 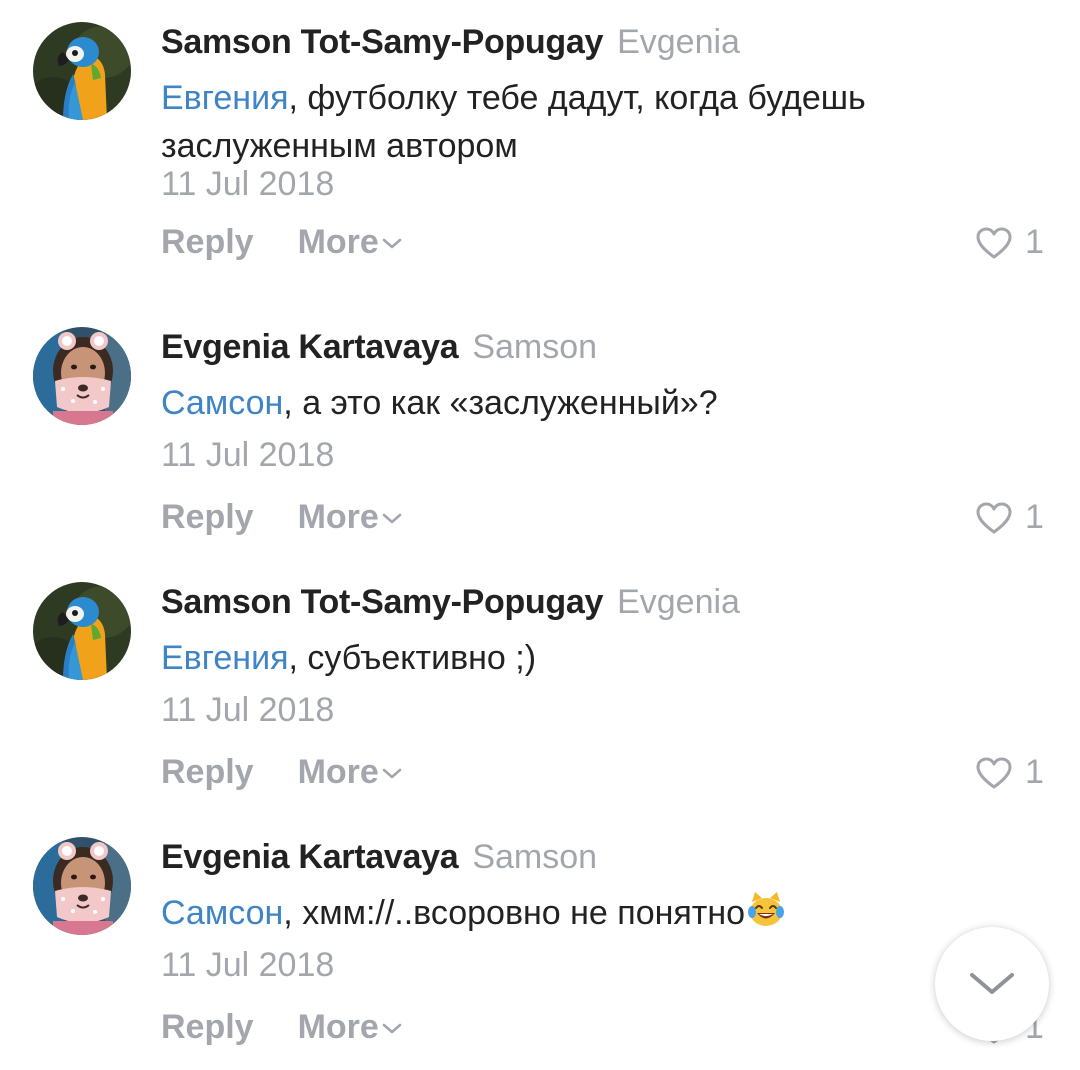 I want to click on comment-body: , хмм://..всоровно не понятно, so click(x=514, y=913).